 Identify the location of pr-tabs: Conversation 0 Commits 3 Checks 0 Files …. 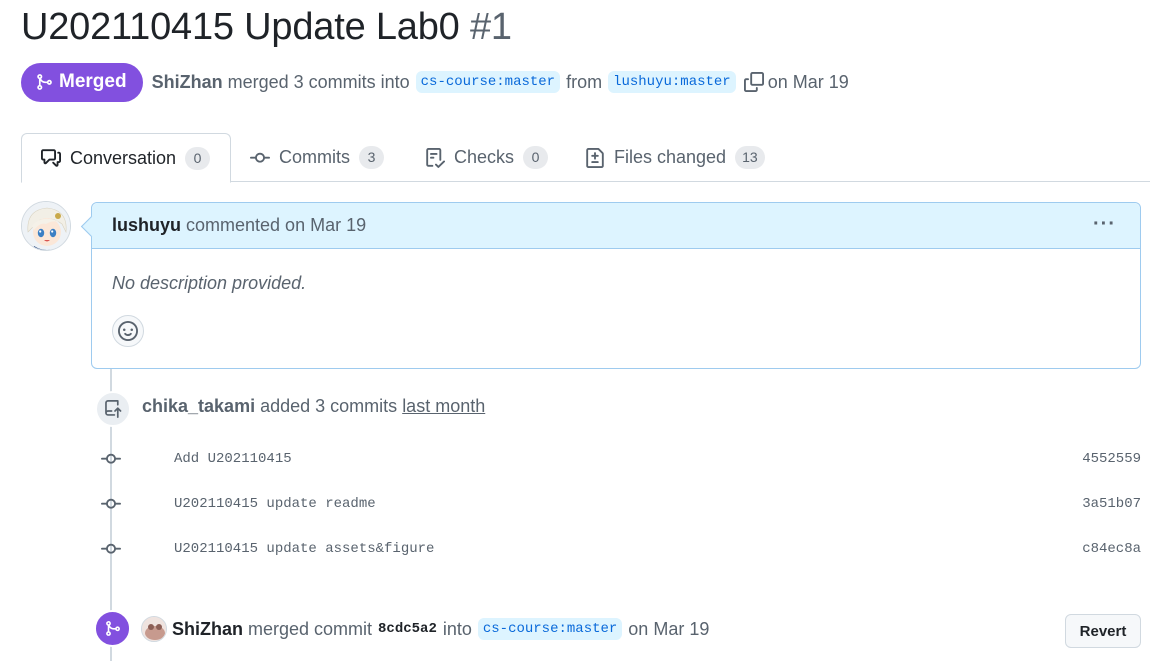
(585, 158).